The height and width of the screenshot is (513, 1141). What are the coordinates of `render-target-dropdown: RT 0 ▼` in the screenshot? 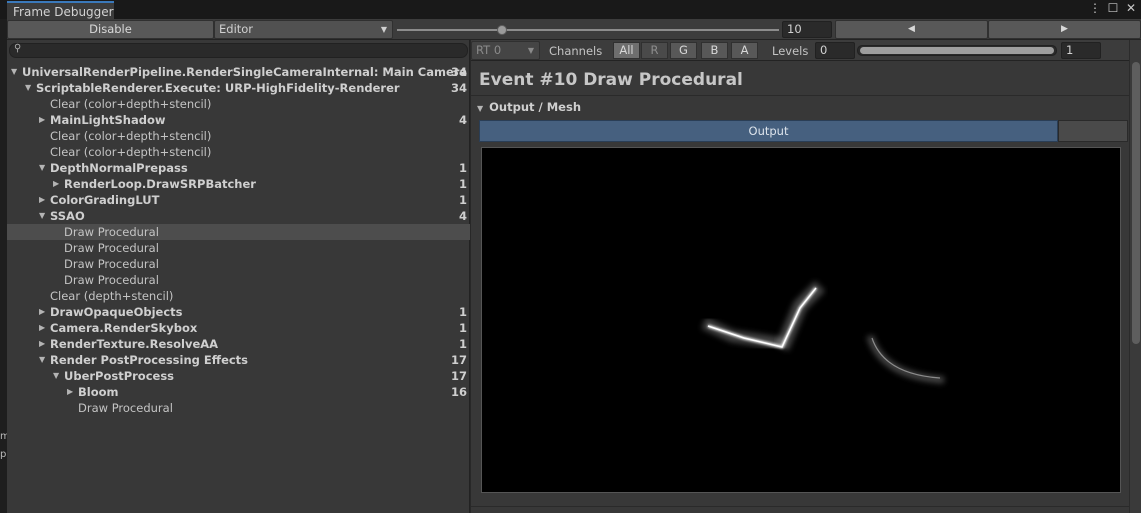 It's located at (505, 50).